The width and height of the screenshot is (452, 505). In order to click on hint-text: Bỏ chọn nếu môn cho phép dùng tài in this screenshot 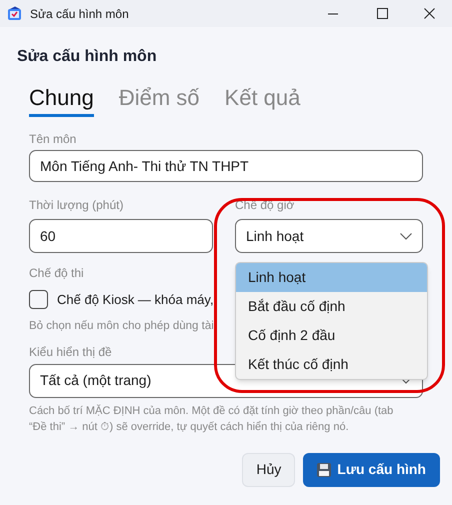, I will do `click(121, 325)`.